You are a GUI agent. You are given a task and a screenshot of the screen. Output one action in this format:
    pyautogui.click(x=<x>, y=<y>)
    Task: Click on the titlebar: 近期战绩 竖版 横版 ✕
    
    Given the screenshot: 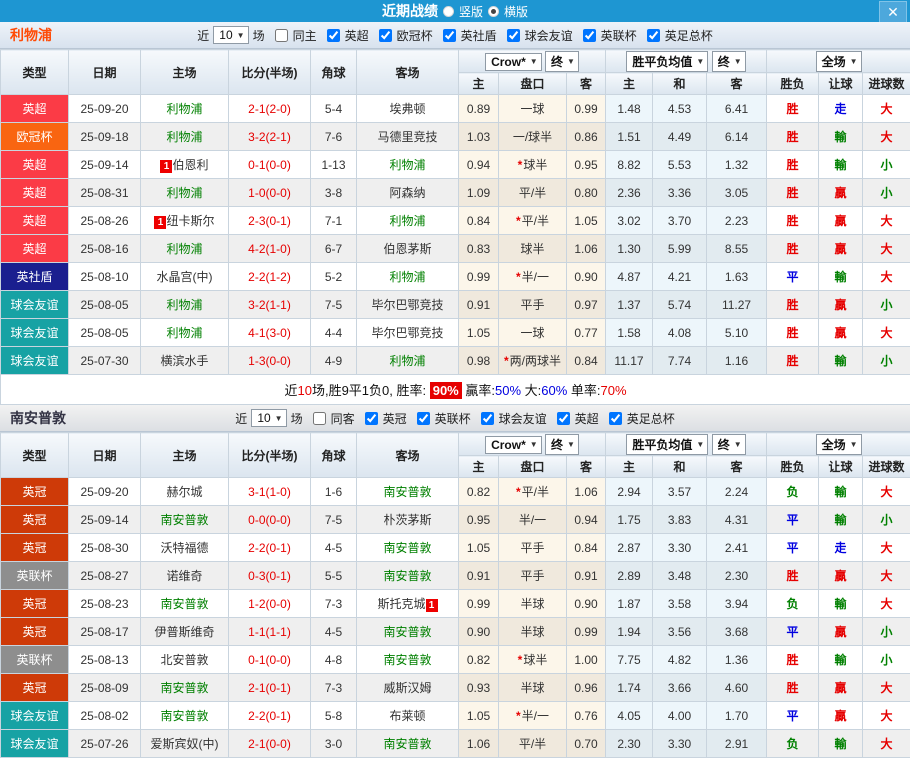 What is the action you would take?
    pyautogui.click(x=455, y=11)
    